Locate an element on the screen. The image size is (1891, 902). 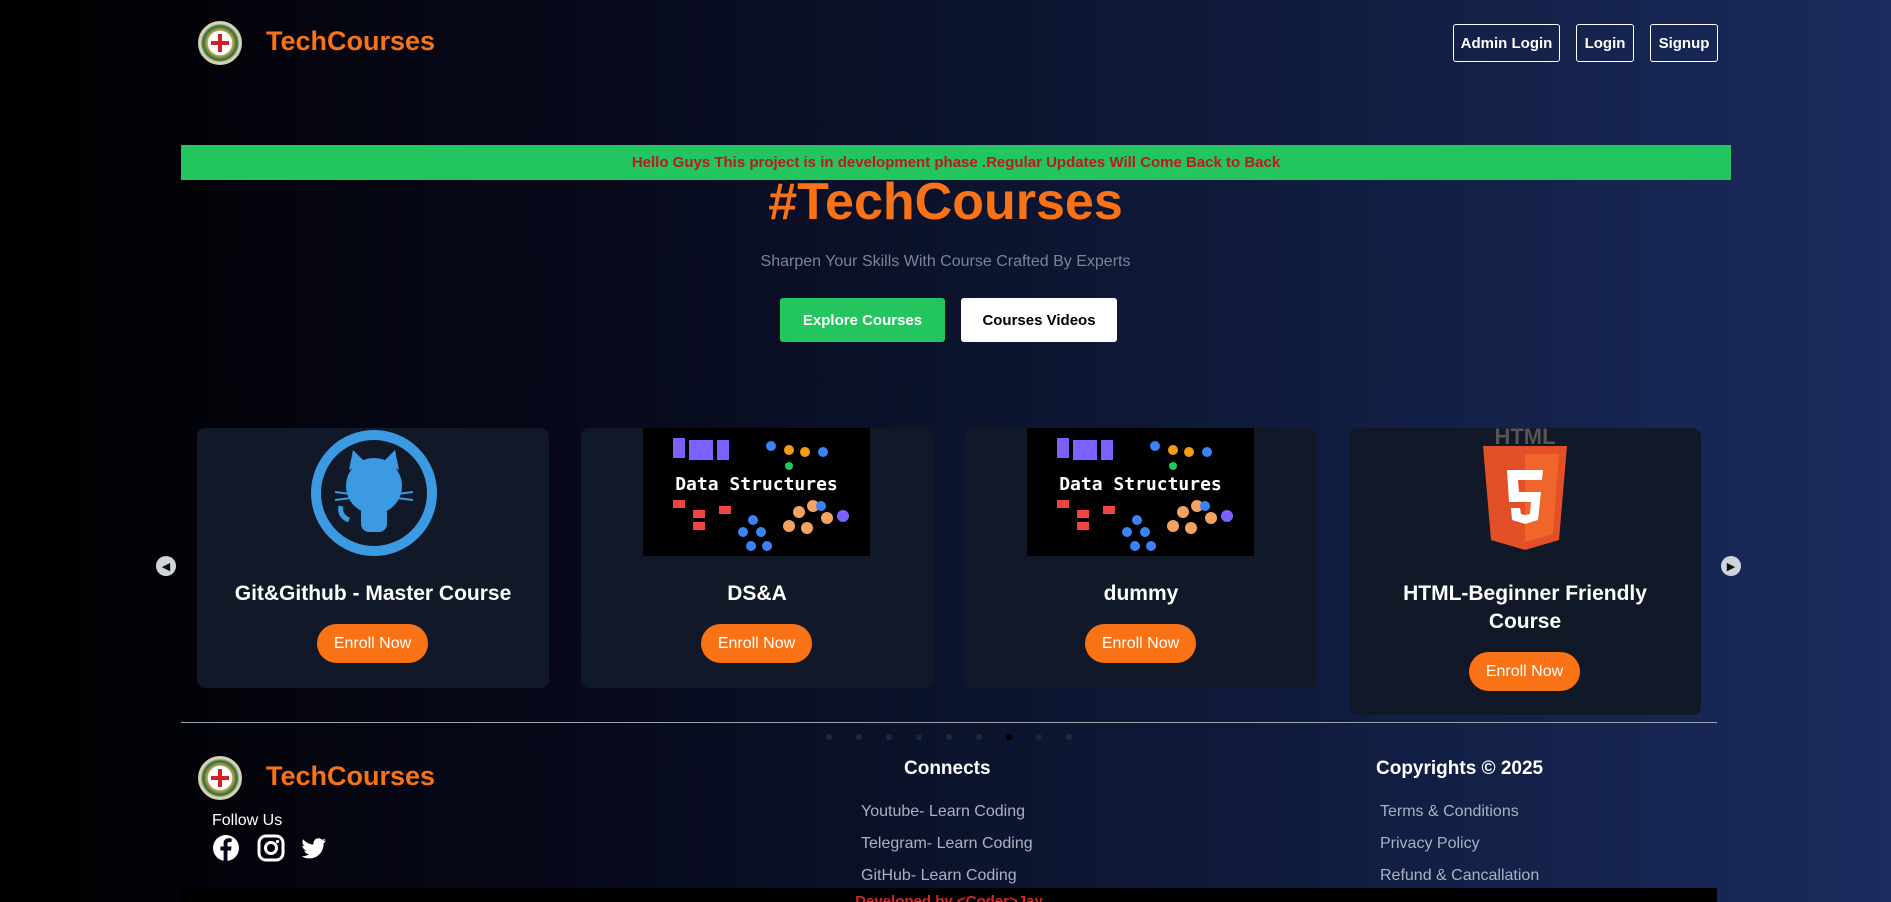
connects-title: Connects is located at coordinates (947, 768).